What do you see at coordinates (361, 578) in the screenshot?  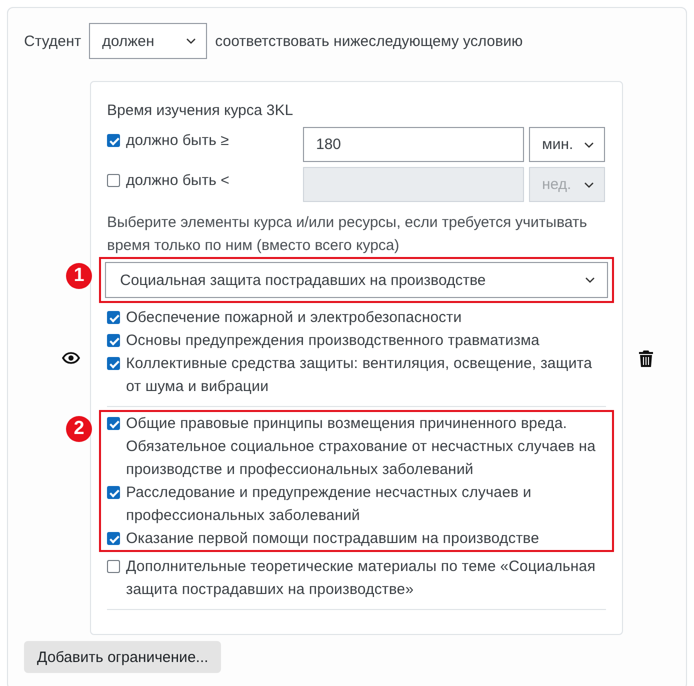 I see `item-label: Дополнительные теоретические материалы по теме «Социальная защита пострадавших на производстве»` at bounding box center [361, 578].